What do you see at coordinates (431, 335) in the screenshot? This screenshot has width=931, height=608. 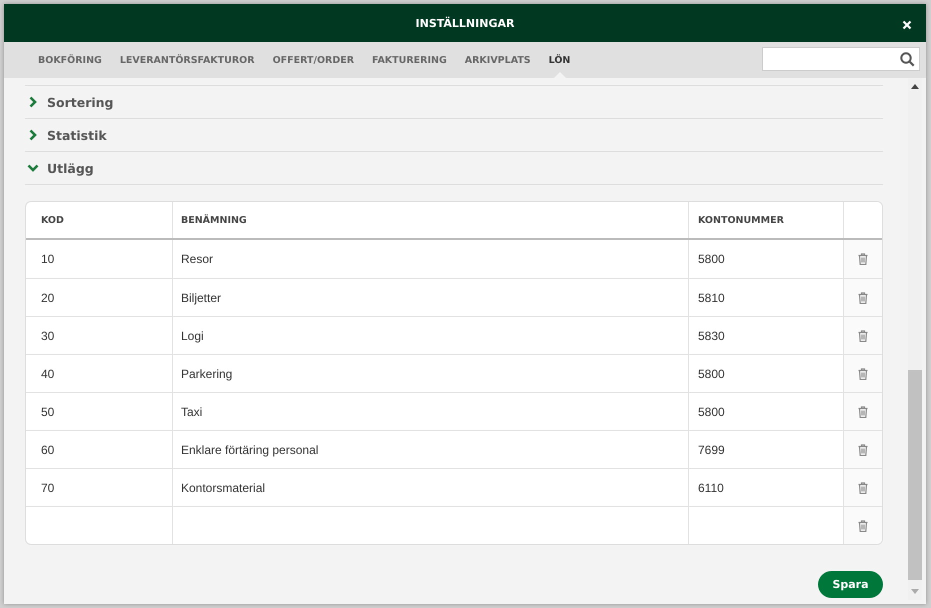 I see `table-cell: Logi` at bounding box center [431, 335].